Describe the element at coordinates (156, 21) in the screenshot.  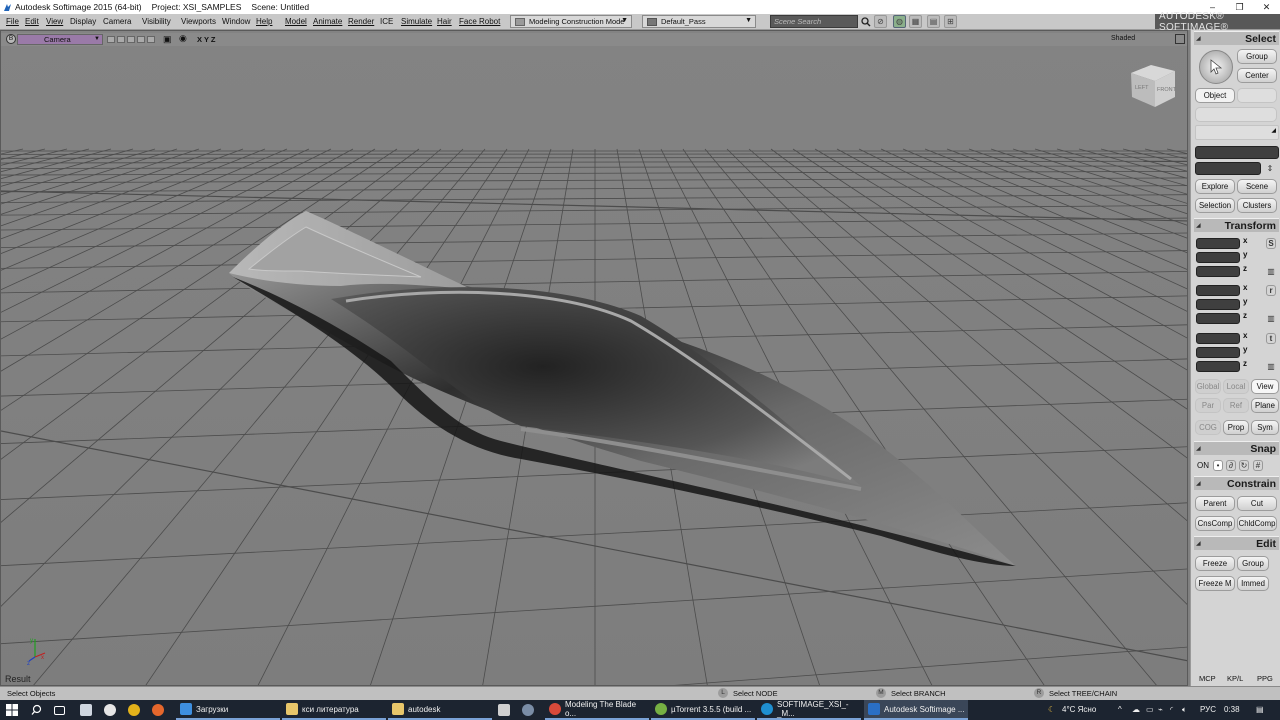
I see `menu-visibility: Visibility` at that location.